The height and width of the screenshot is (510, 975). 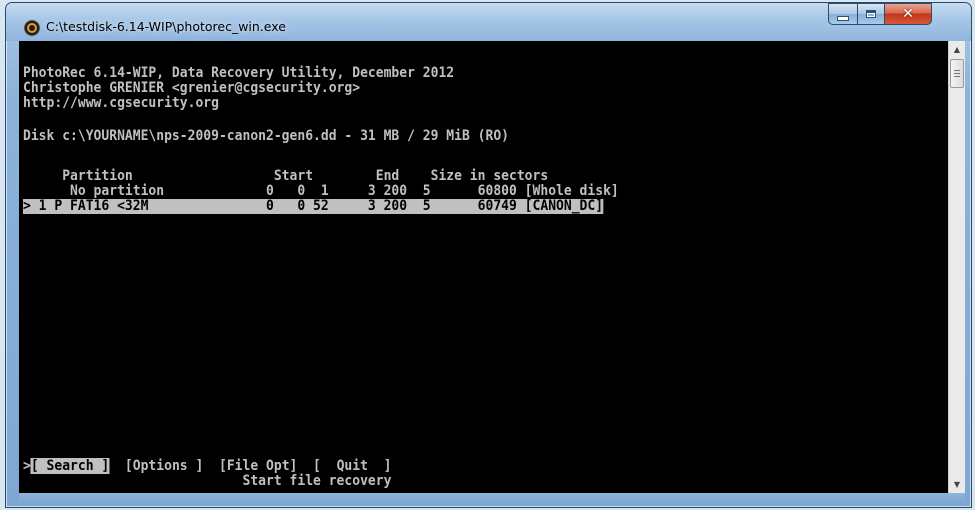 What do you see at coordinates (69, 466) in the screenshot?
I see `search-menu-item: [ Search ]` at bounding box center [69, 466].